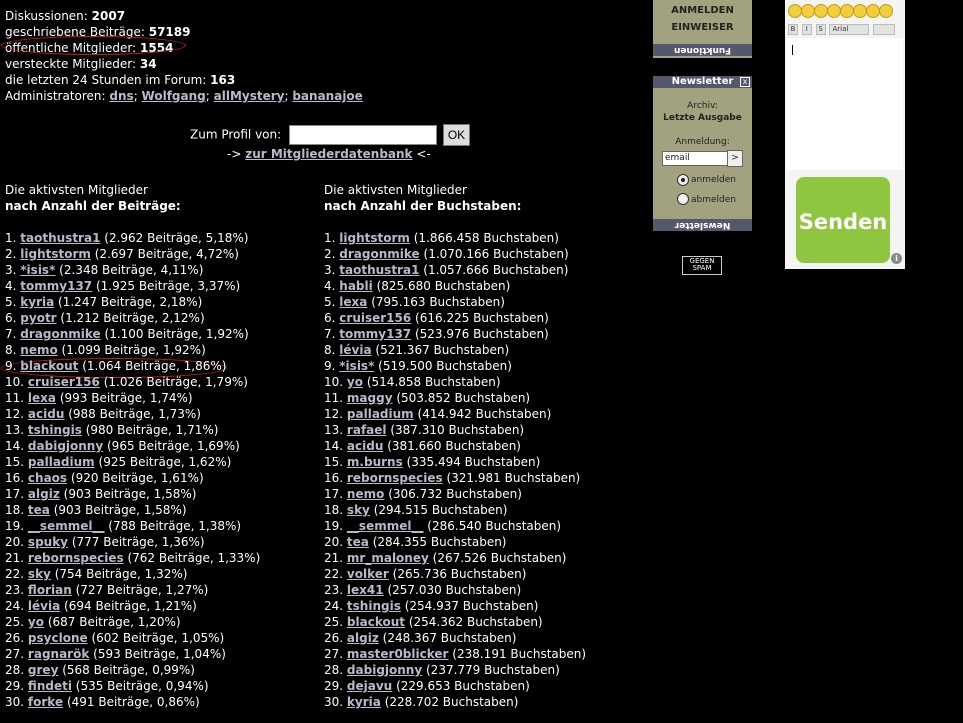  What do you see at coordinates (327, 96) in the screenshot?
I see `admin-link: bananajoe` at bounding box center [327, 96].